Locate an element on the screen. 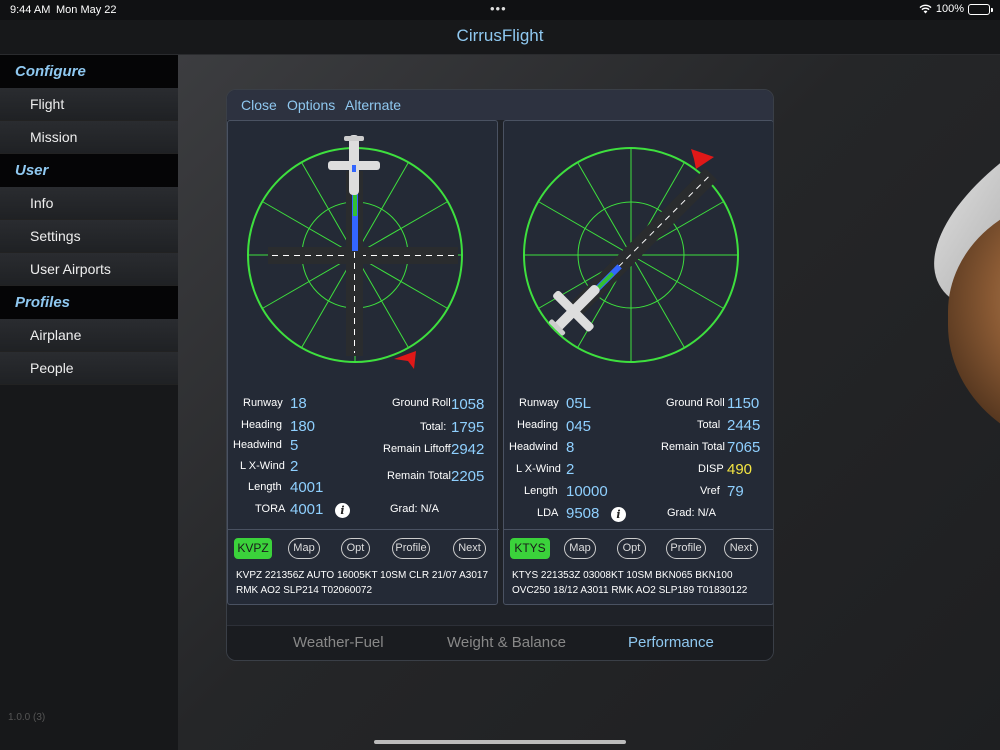  battery-icon is located at coordinates (980, 9).